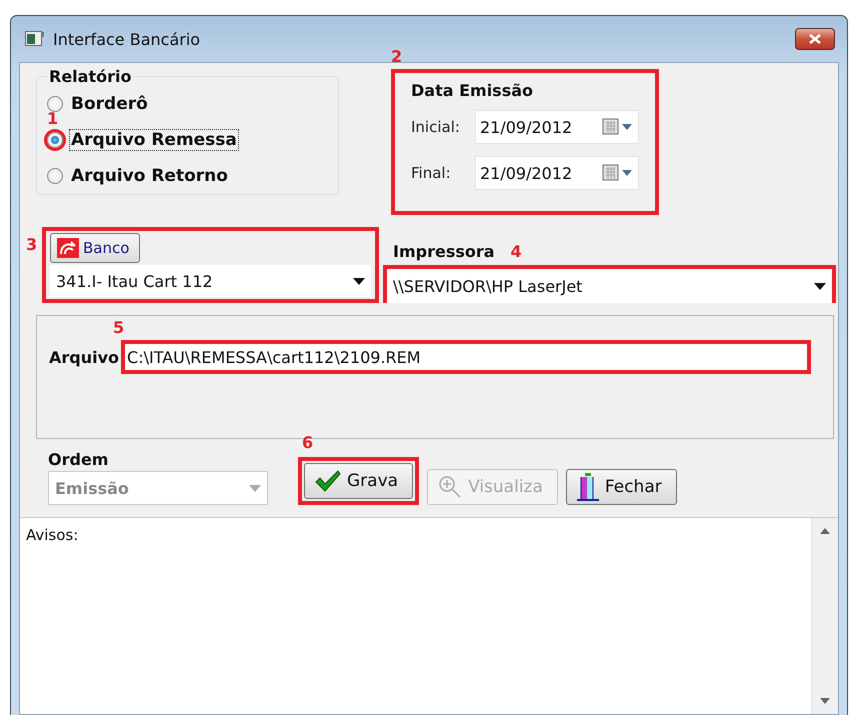 Image resolution: width=856 pixels, height=715 pixels. Describe the element at coordinates (621, 487) in the screenshot. I see `close-button: Fechar` at that location.